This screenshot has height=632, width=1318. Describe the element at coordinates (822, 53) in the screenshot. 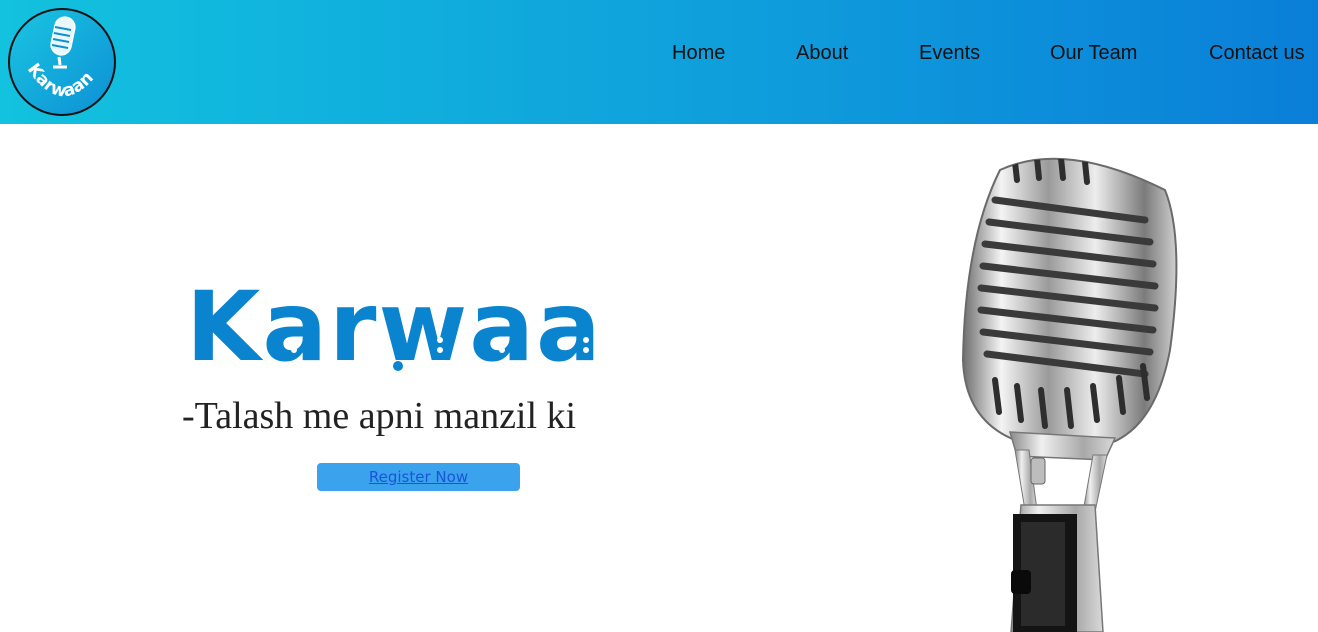

I see `nav-about: About` at that location.